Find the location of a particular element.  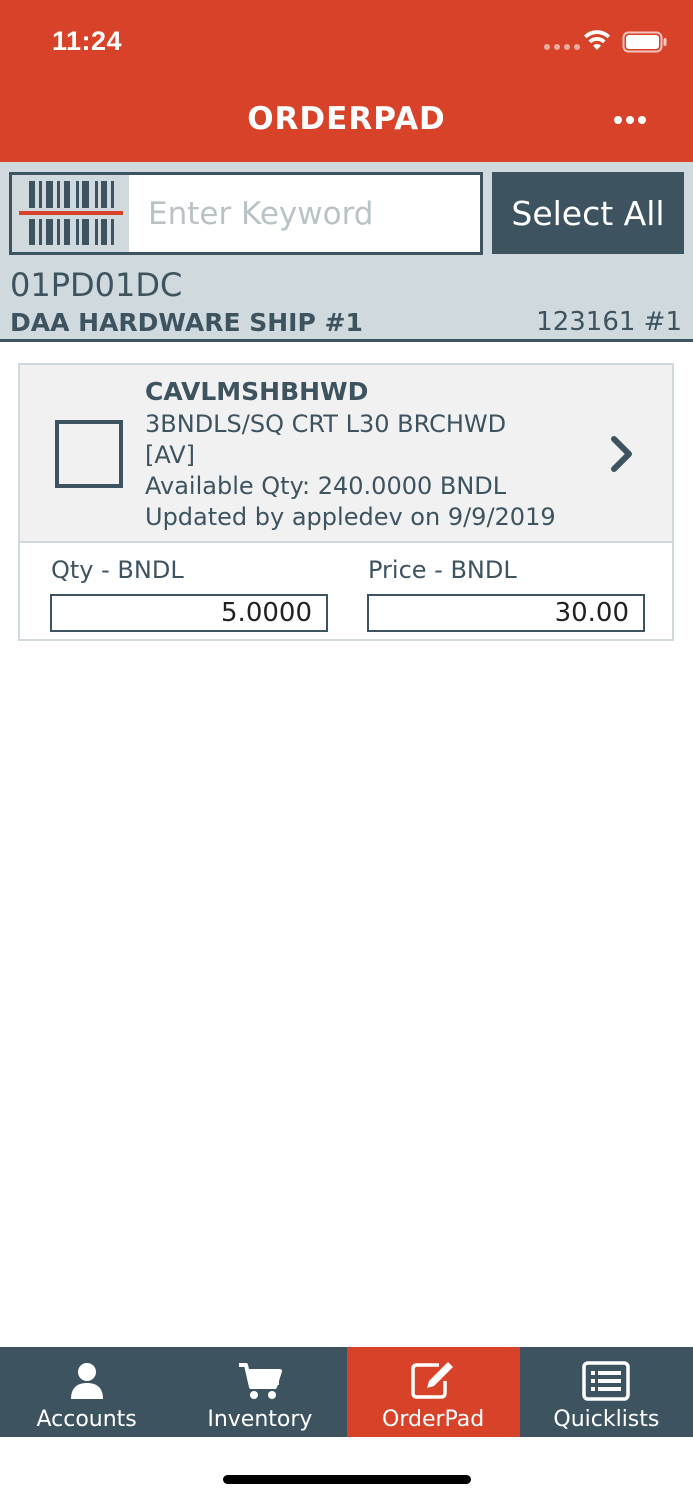

price-field is located at coordinates (506, 613).